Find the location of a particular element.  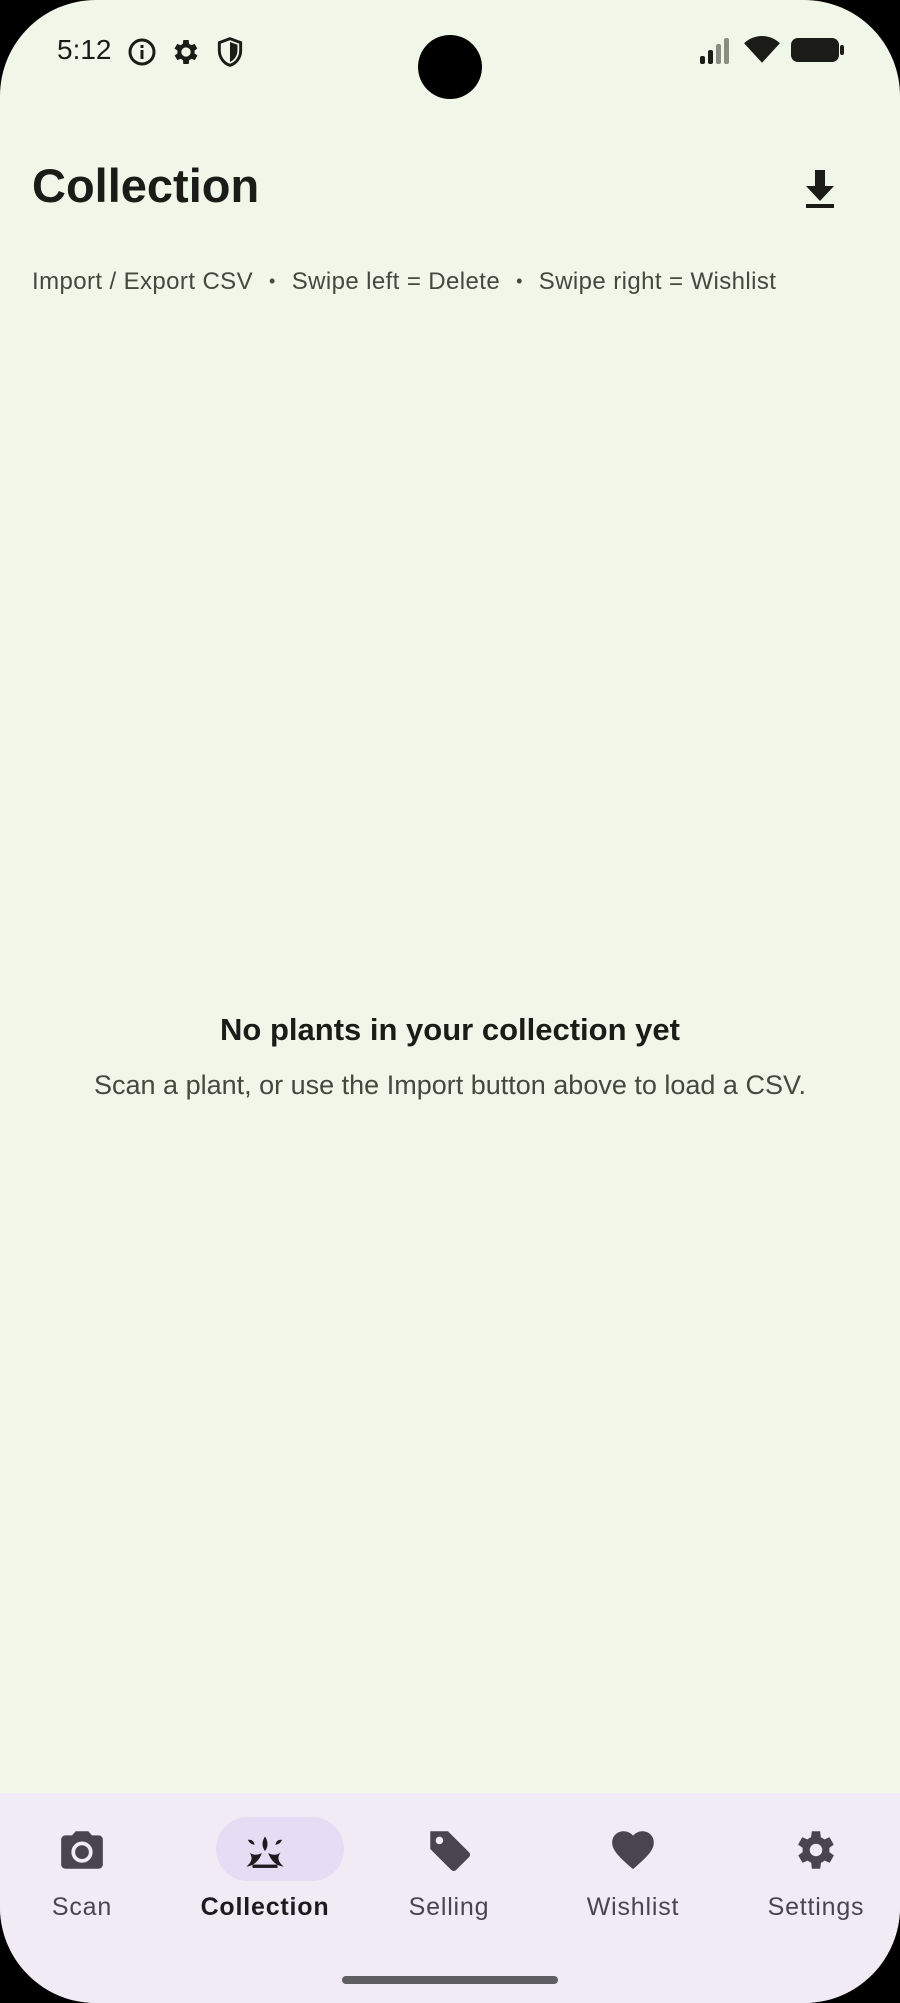

nav-item-scan: Scan is located at coordinates (86, 1868).